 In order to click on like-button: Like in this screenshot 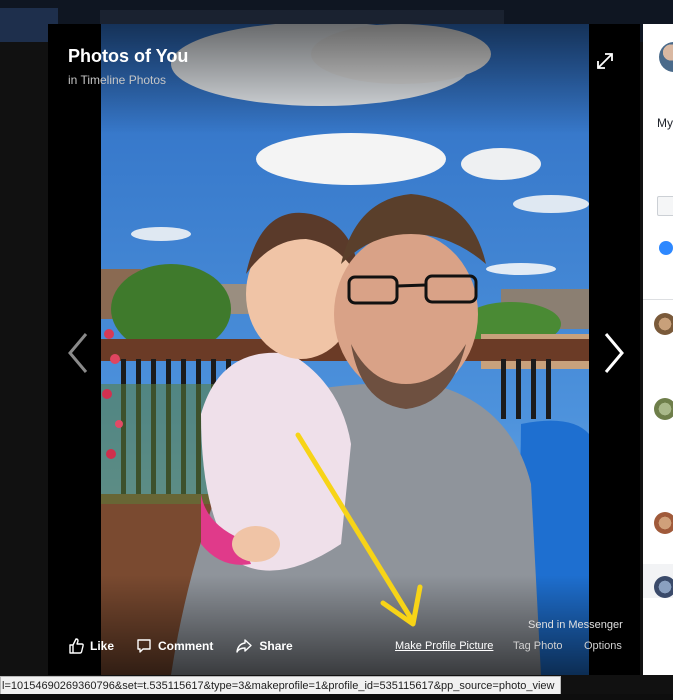, I will do `click(91, 646)`.